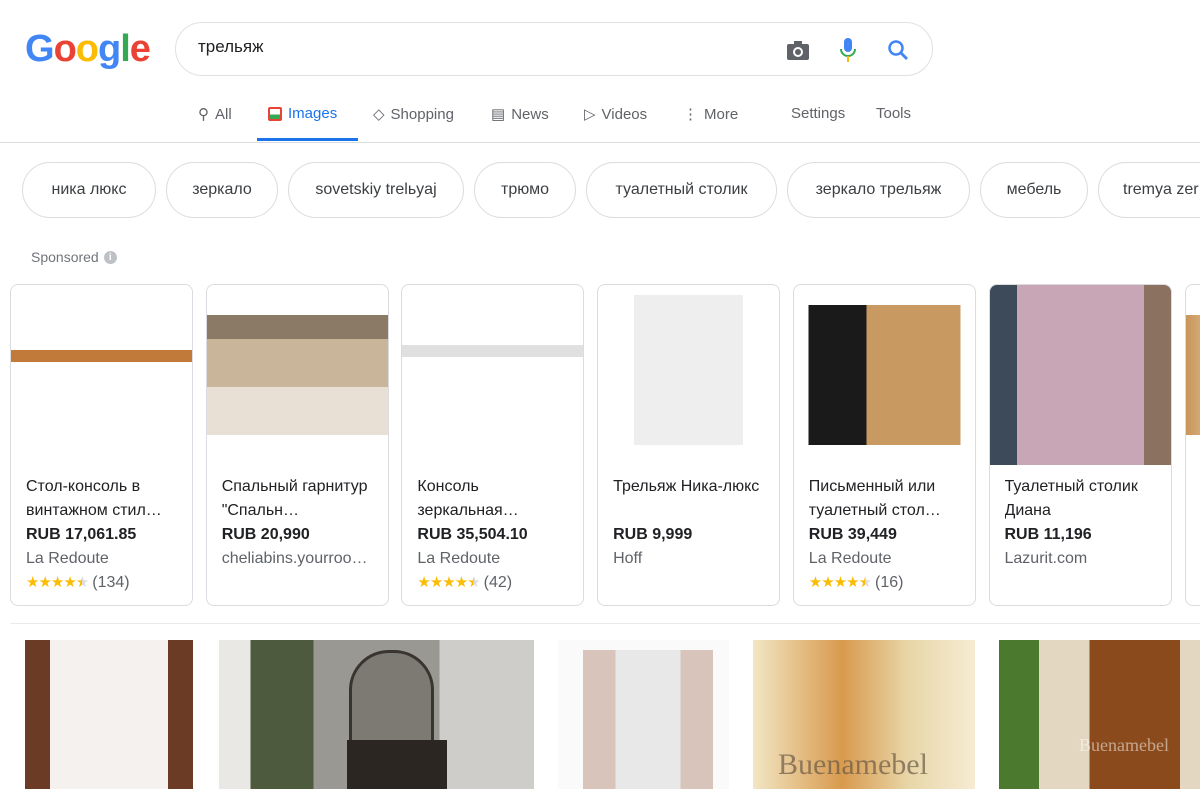 The height and width of the screenshot is (789, 1200). What do you see at coordinates (852, 534) in the screenshot?
I see `product-price: RUB 39,449` at bounding box center [852, 534].